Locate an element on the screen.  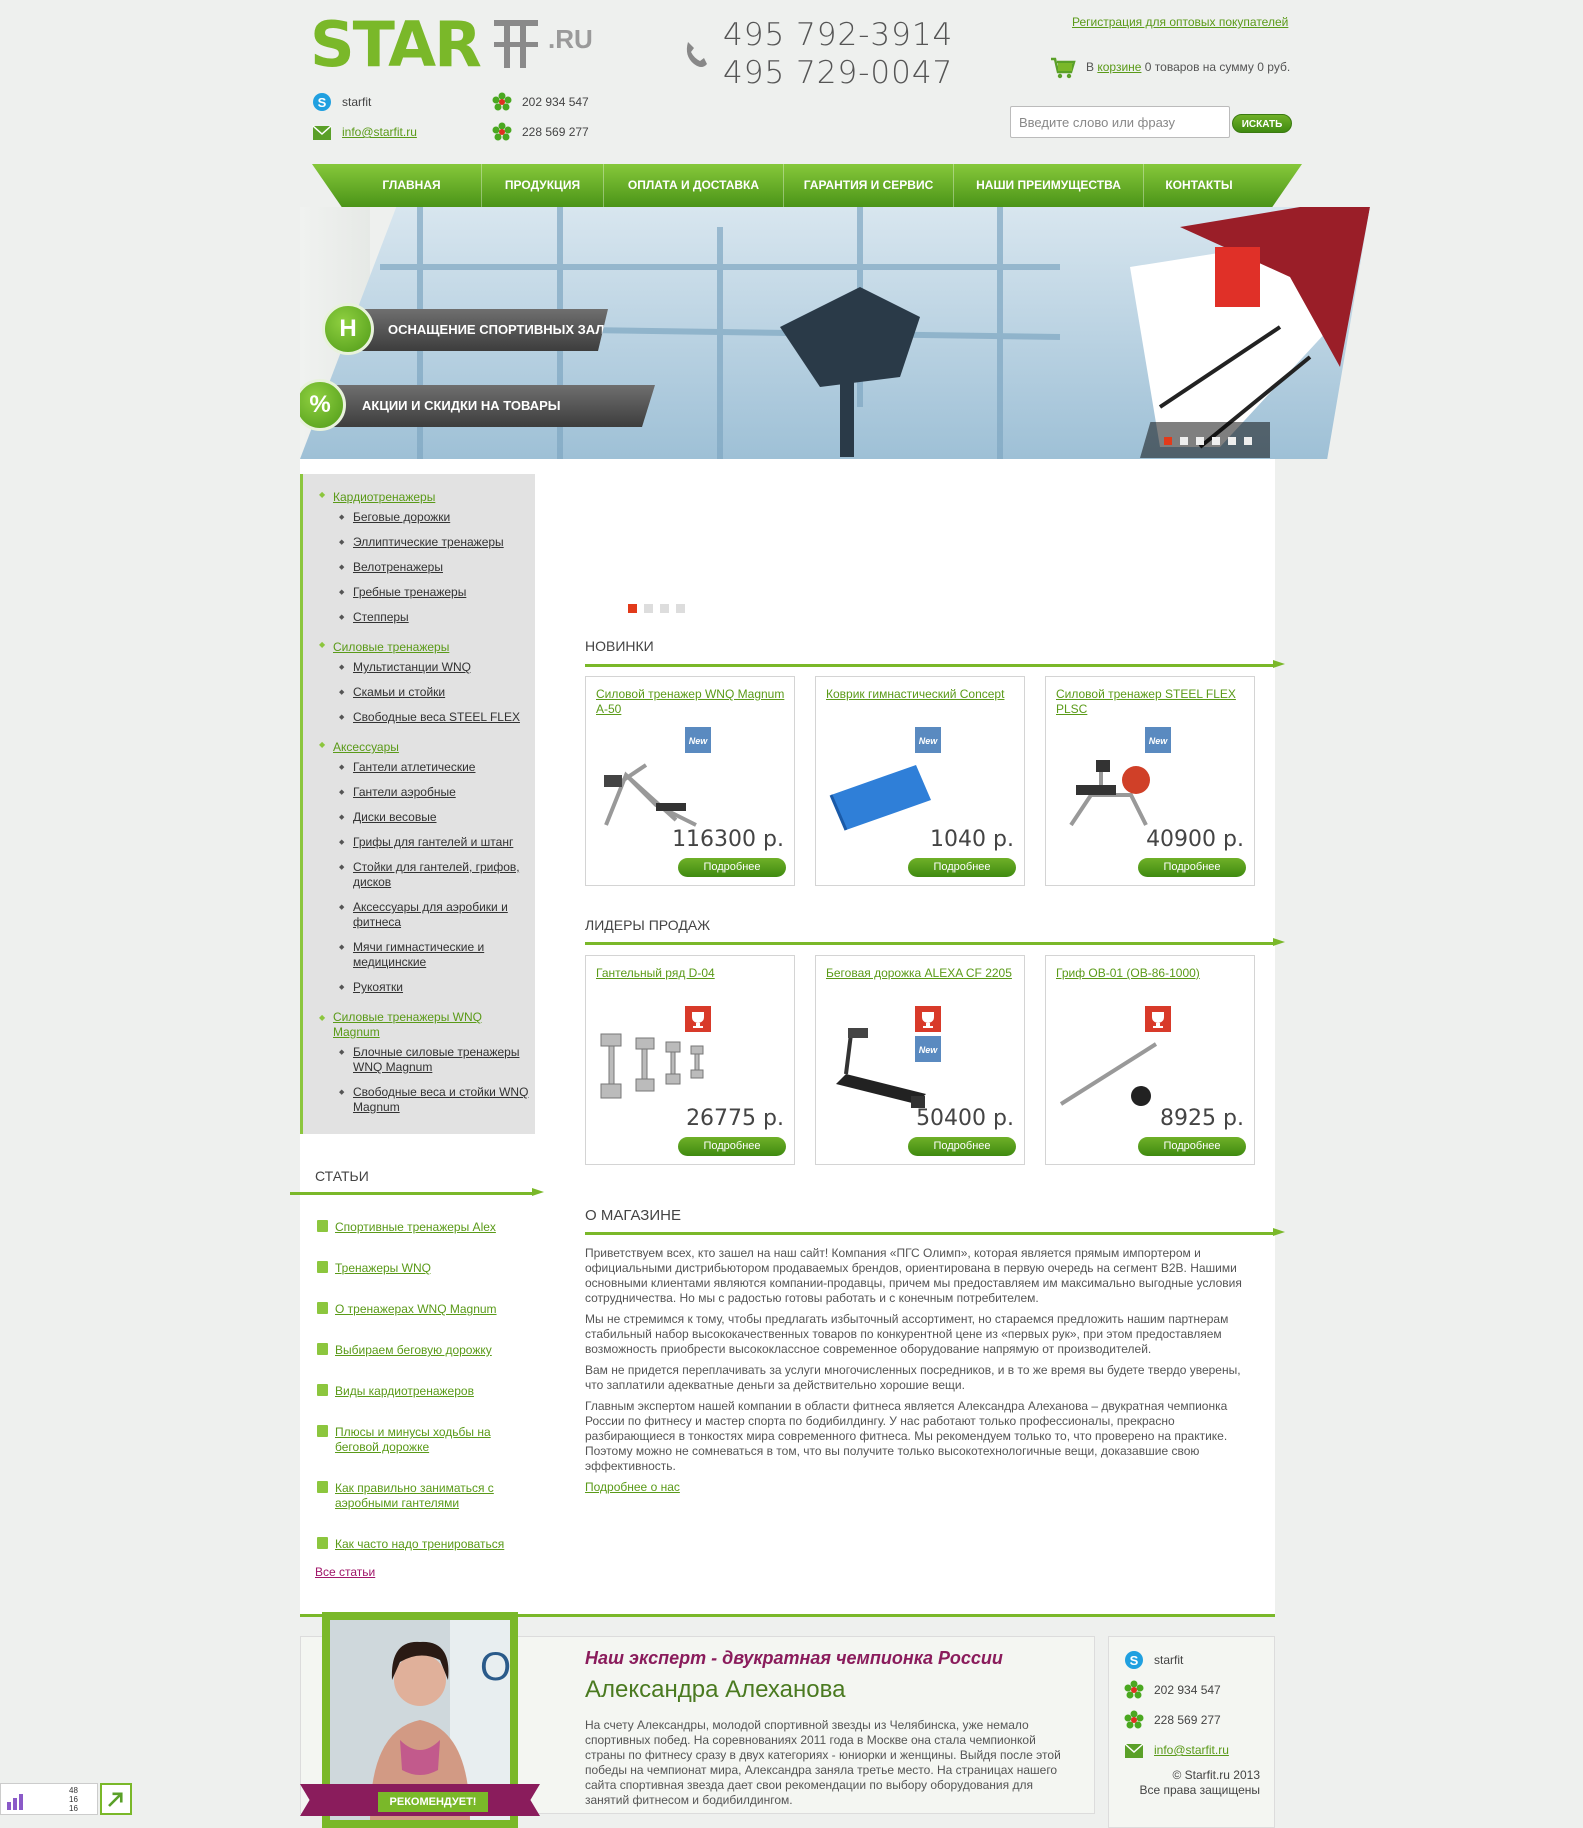
catalog-item: Беговые дорожки is located at coordinates (436, 517).